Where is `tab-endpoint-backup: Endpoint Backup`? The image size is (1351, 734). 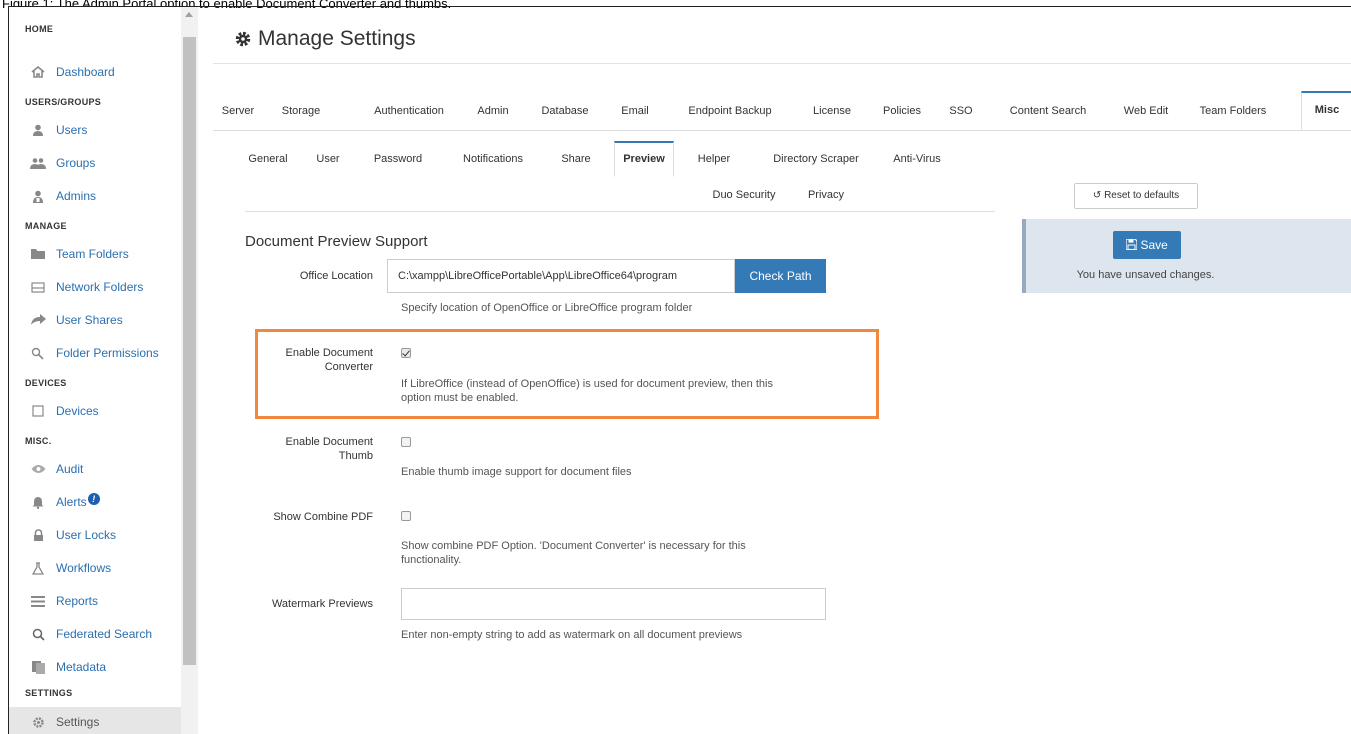
tab-endpoint-backup: Endpoint Backup is located at coordinates (730, 111).